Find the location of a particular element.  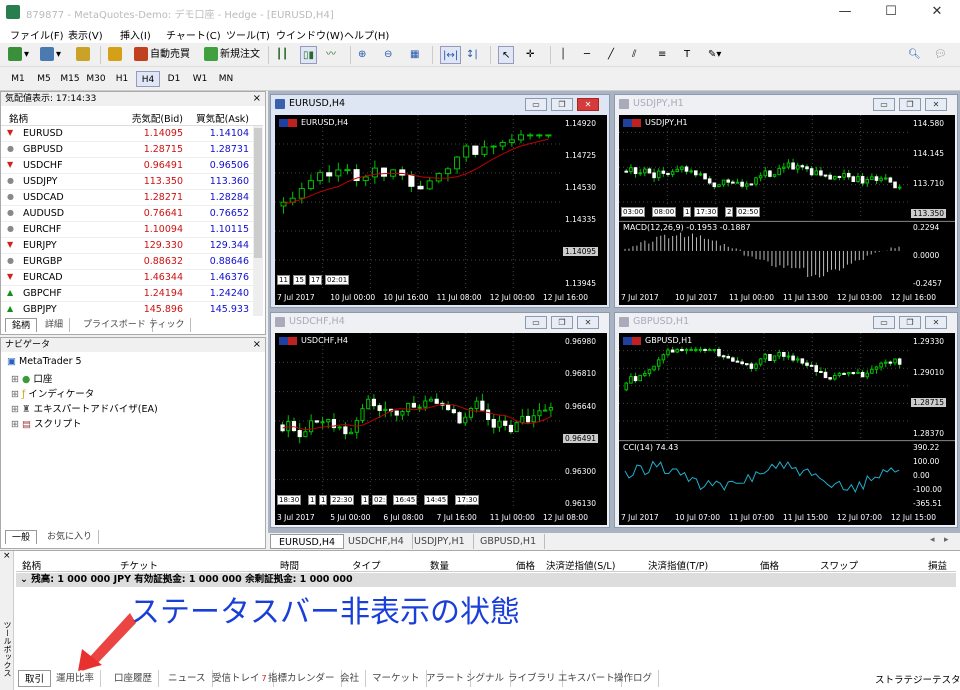

tile-windows-icon: ▦ is located at coordinates (414, 55).